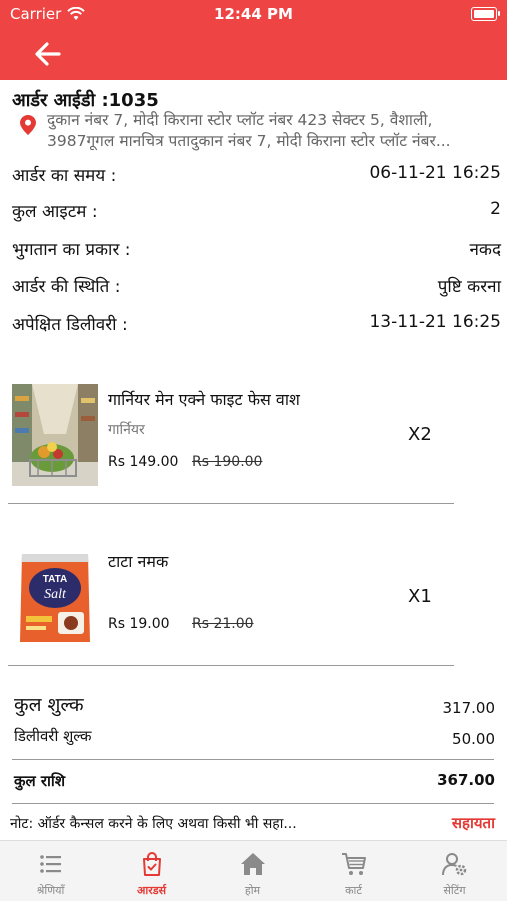  I want to click on product-quantity: X2, so click(420, 434).